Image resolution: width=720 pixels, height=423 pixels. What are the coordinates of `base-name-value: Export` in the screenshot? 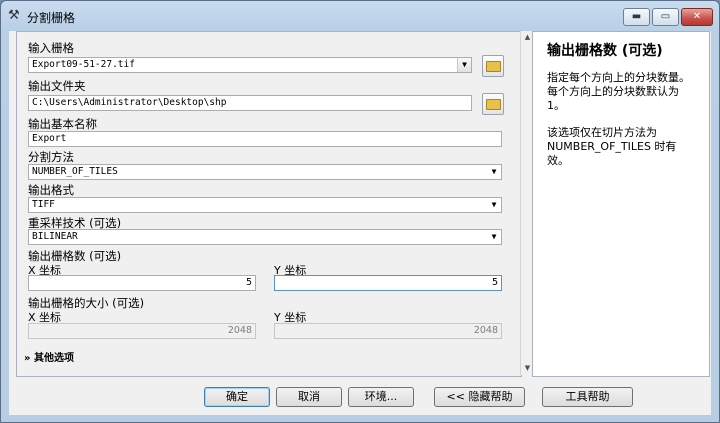 It's located at (49, 138).